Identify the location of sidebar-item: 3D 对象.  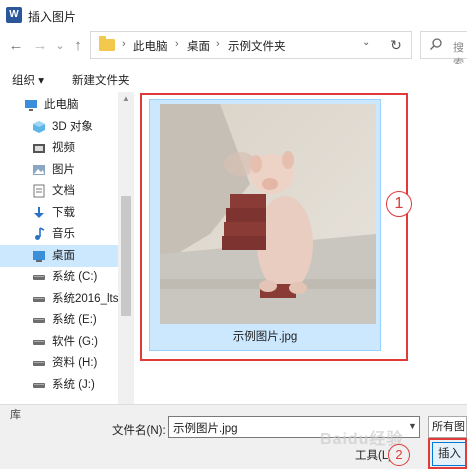
(59, 127).